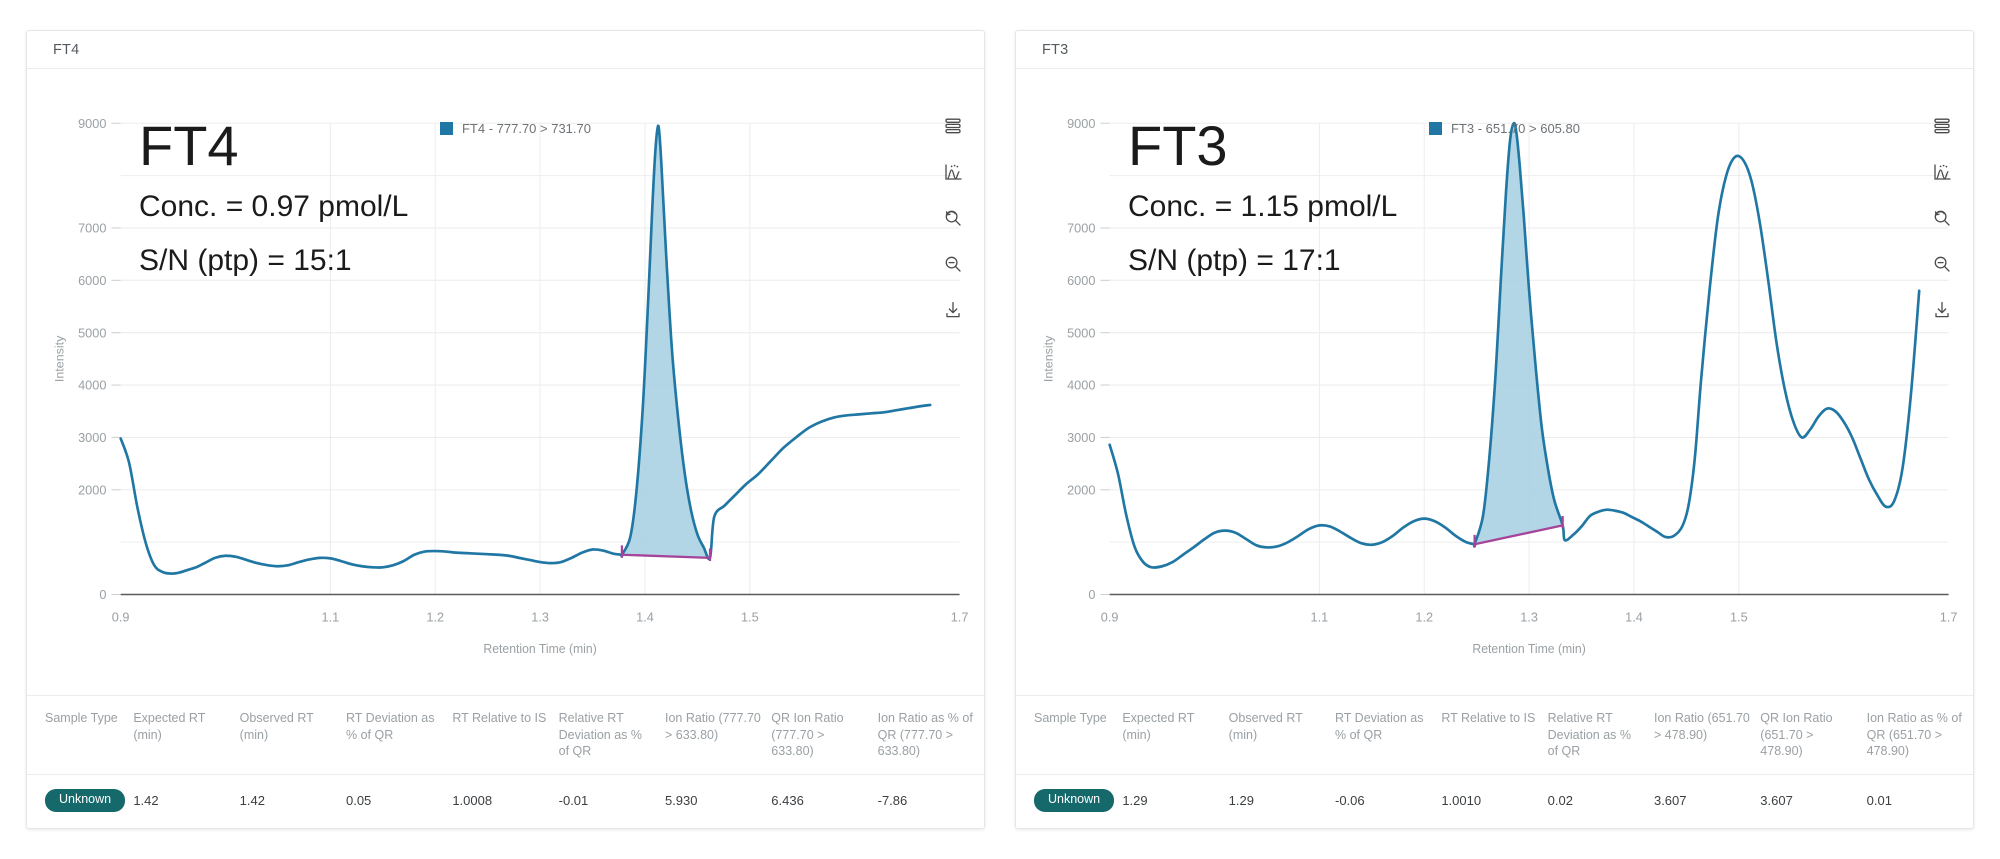 This screenshot has width=2000, height=859. Describe the element at coordinates (1670, 801) in the screenshot. I see `cell-ion-ratio: 3.607` at that location.